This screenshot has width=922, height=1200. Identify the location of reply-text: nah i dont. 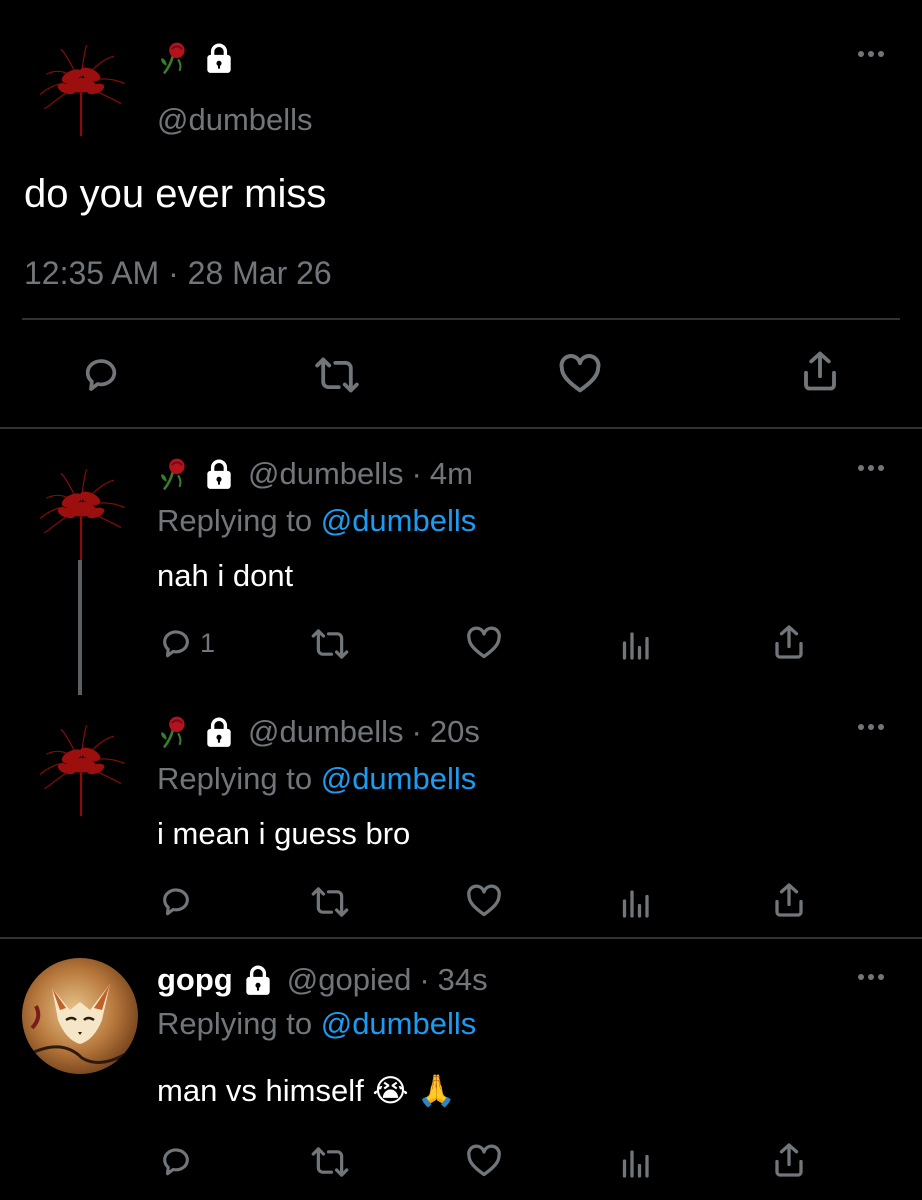
(225, 575).